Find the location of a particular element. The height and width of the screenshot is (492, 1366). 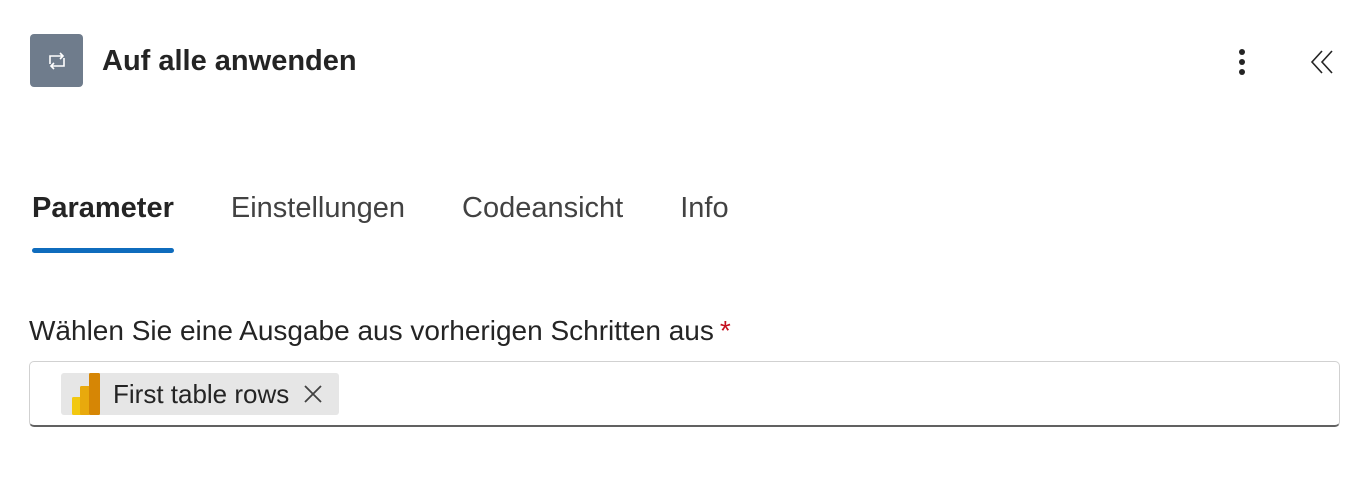

power-bi-icon is located at coordinates (87, 394).